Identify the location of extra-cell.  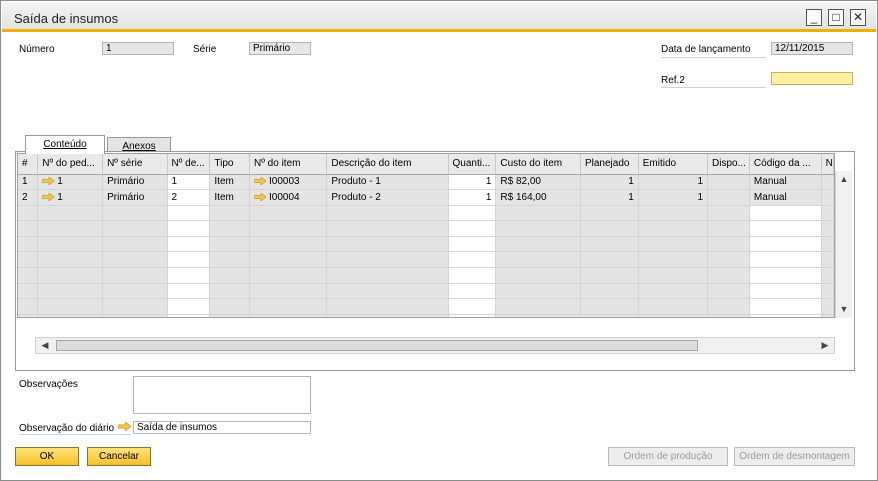
(827, 197).